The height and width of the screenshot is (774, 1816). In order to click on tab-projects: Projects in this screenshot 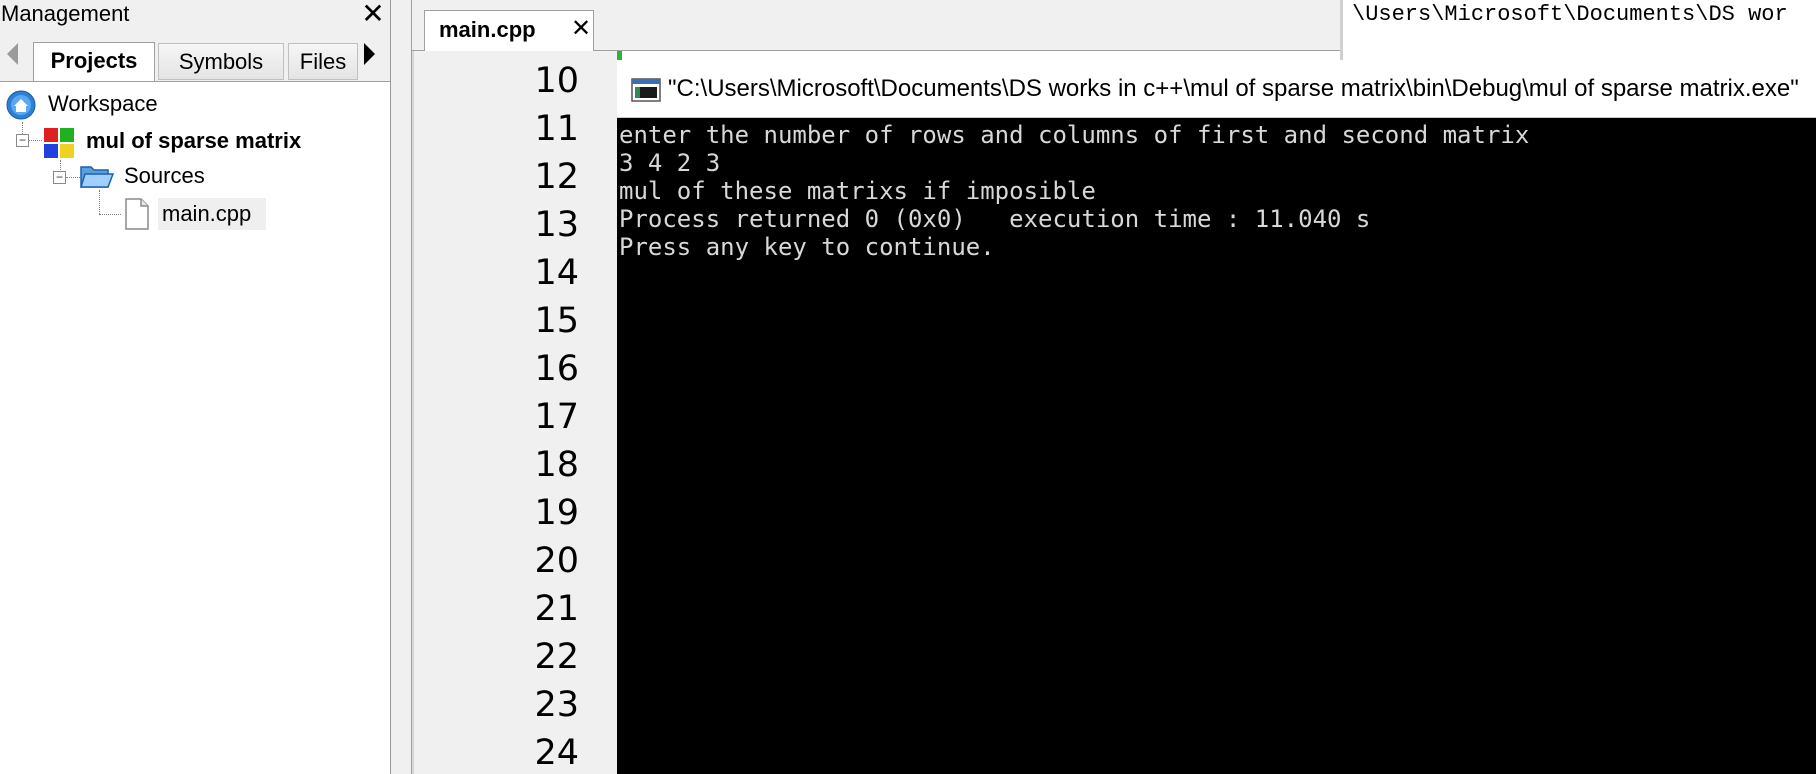, I will do `click(94, 61)`.